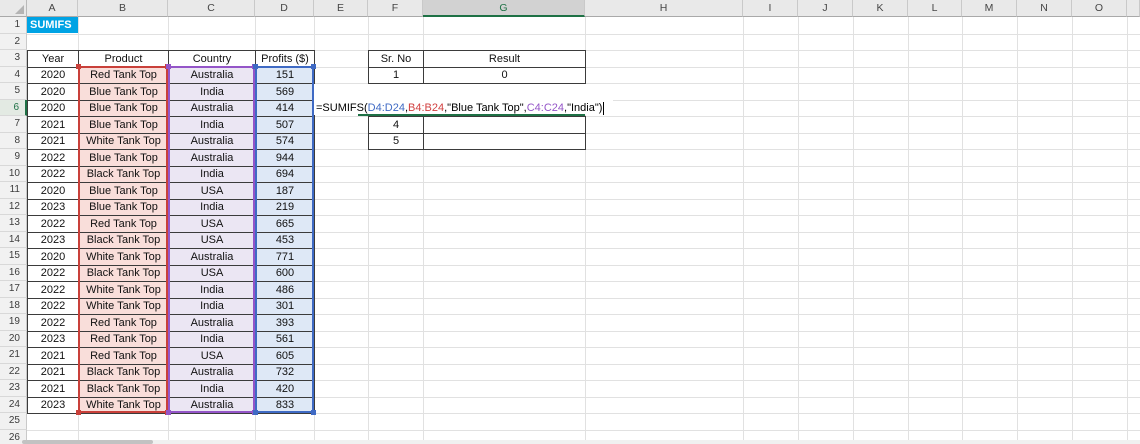  Describe the element at coordinates (13, 58) in the screenshot. I see `row-header-3: 3` at that location.